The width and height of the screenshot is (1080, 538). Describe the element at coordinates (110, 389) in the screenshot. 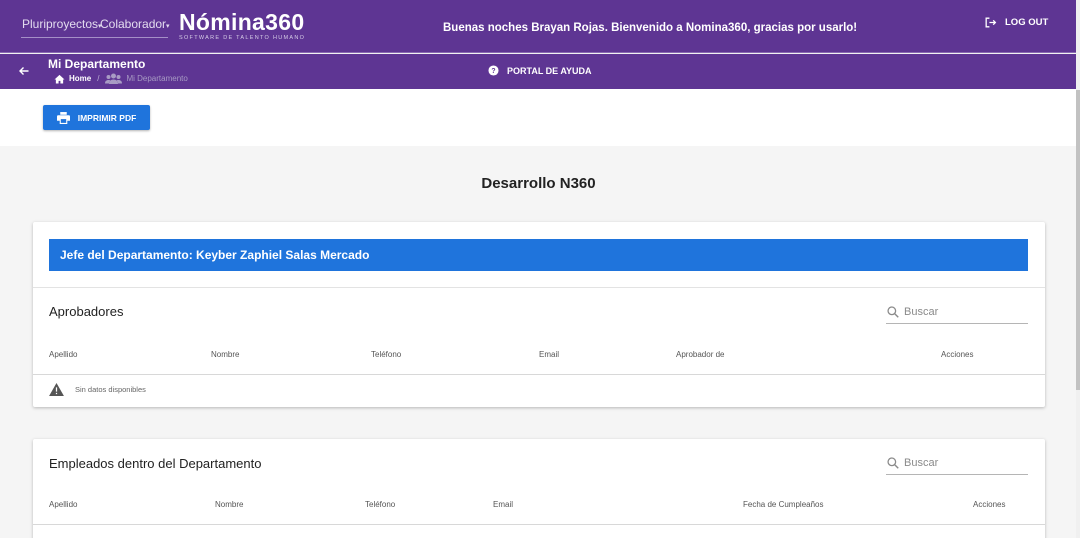

I see `no-data-text: Sin datos disponibles` at that location.